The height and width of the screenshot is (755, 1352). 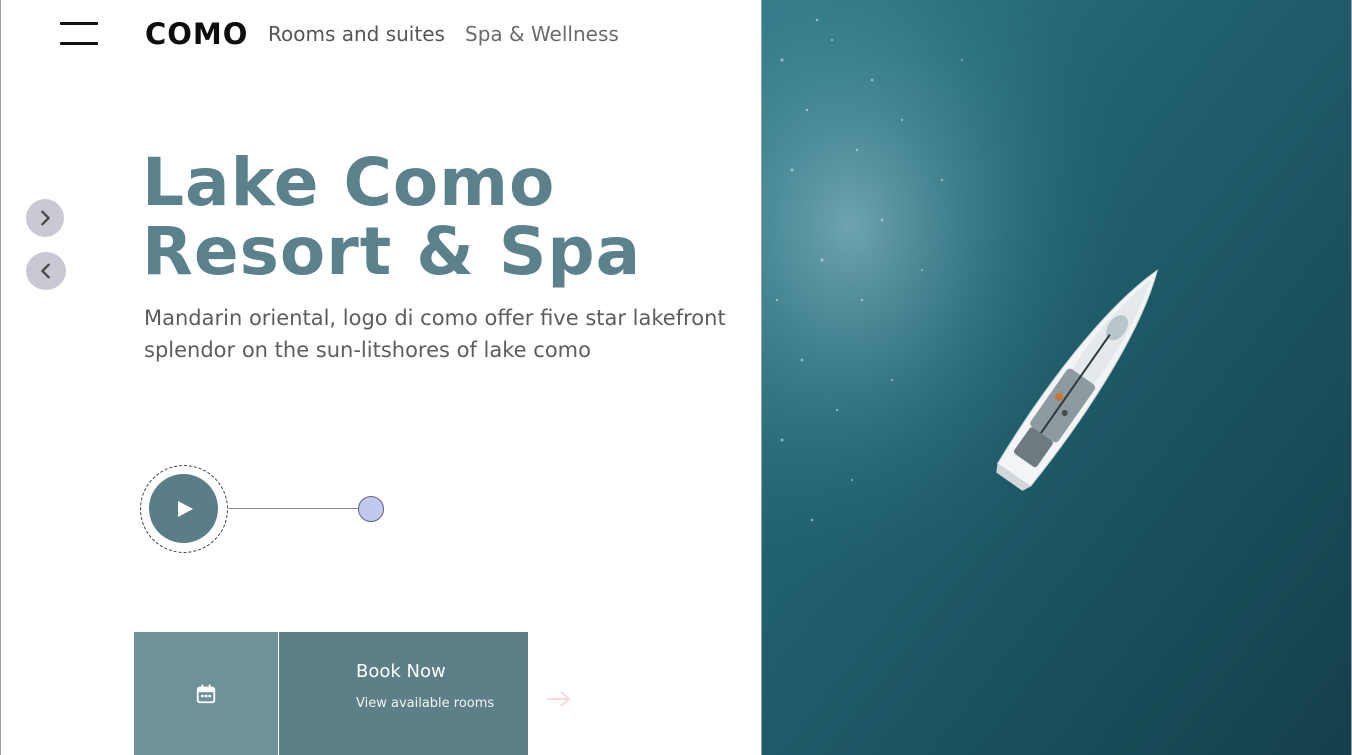 I want to click on previous-slide-button, so click(x=46, y=271).